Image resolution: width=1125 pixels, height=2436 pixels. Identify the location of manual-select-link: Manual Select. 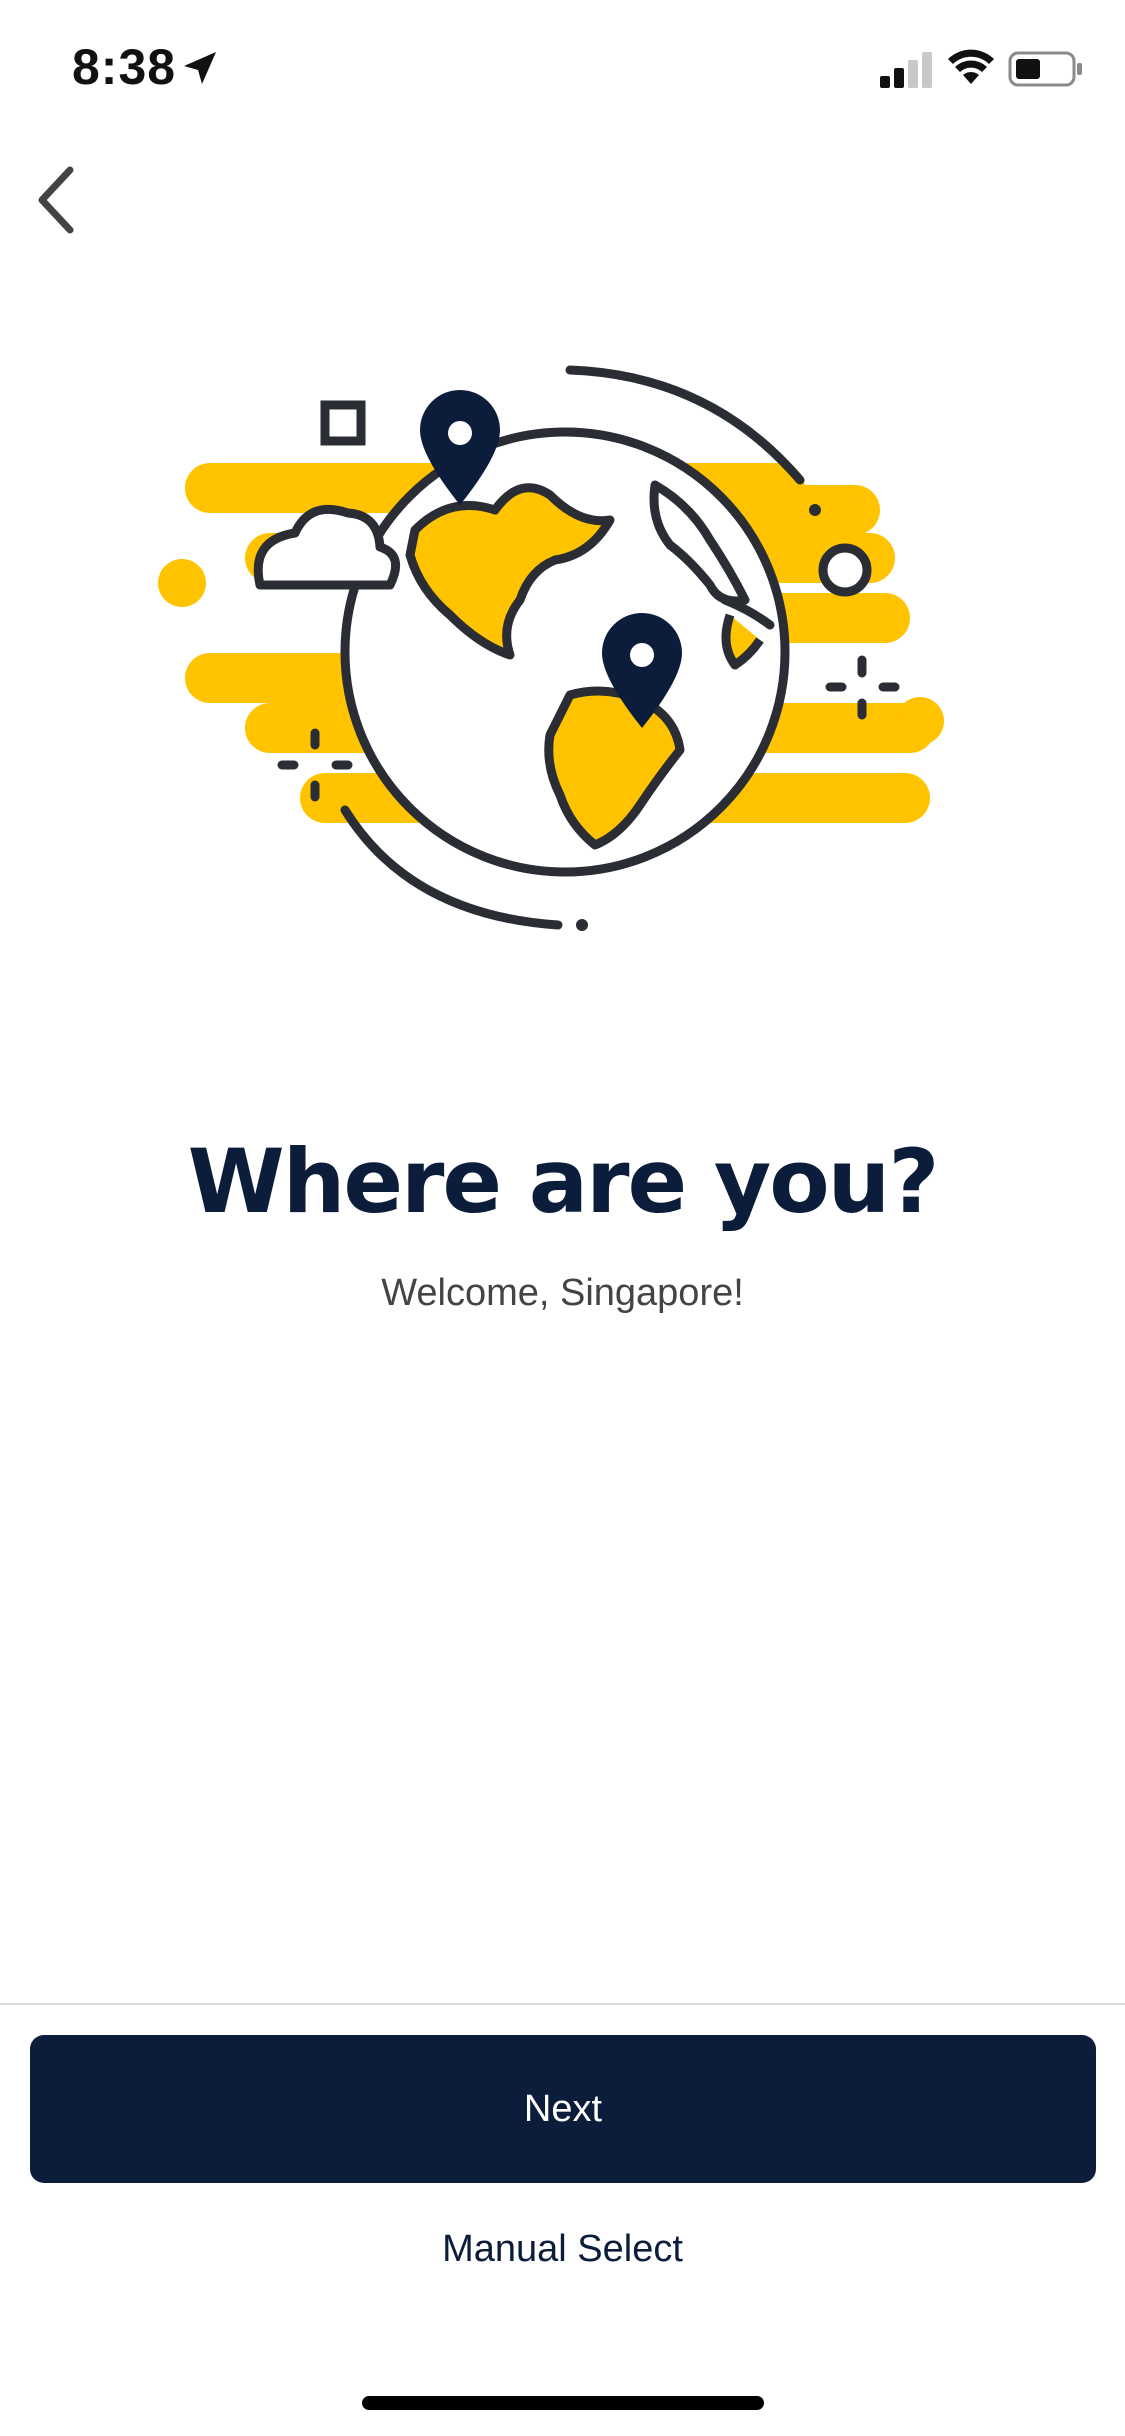
(562, 2249).